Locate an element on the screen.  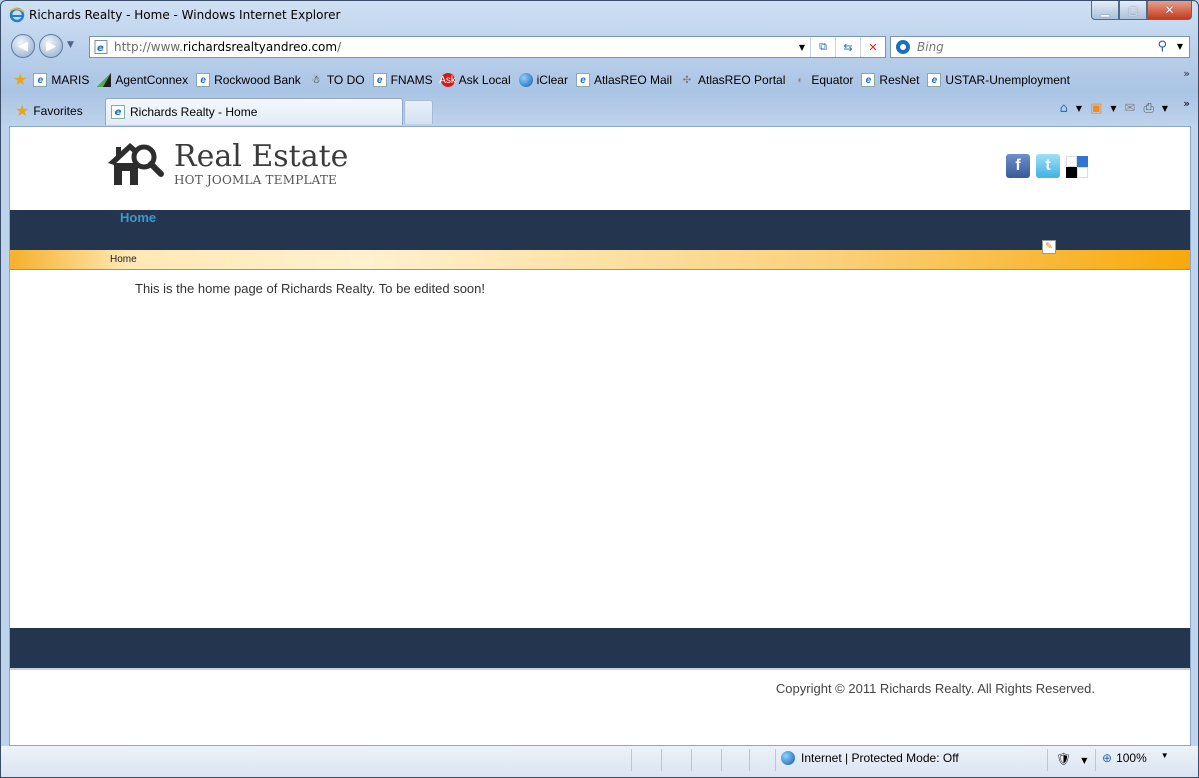
security-zone-label: Internet | Protected Mode: Off is located at coordinates (880, 758).